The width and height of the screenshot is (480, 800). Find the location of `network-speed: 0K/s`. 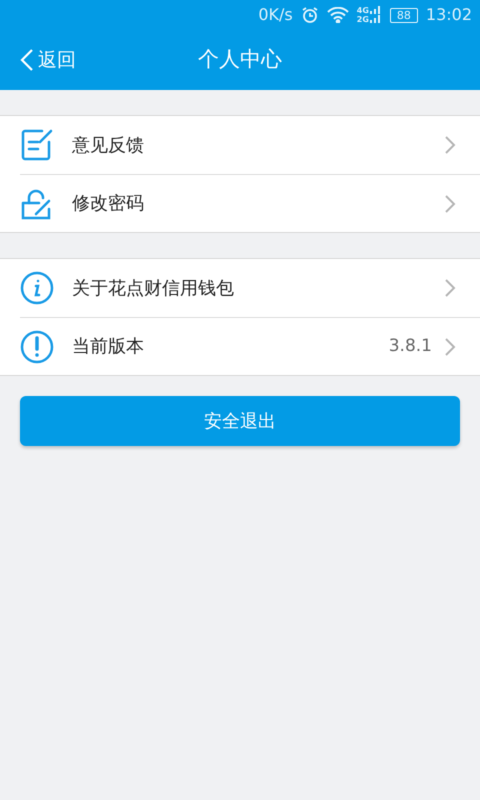

network-speed: 0K/s is located at coordinates (275, 15).